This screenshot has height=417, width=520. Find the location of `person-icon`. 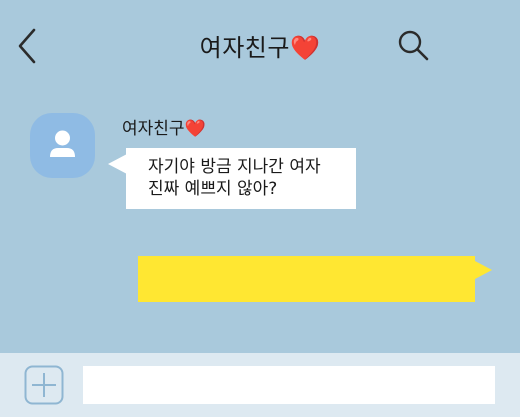

person-icon is located at coordinates (62, 143).